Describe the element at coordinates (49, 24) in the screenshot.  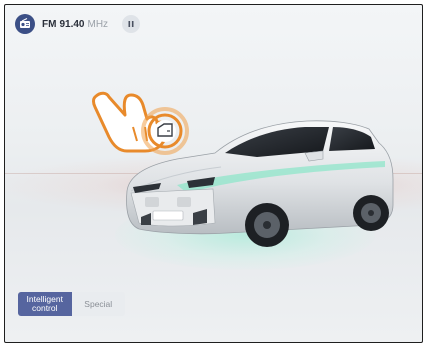
I see `radio-band: FM` at that location.